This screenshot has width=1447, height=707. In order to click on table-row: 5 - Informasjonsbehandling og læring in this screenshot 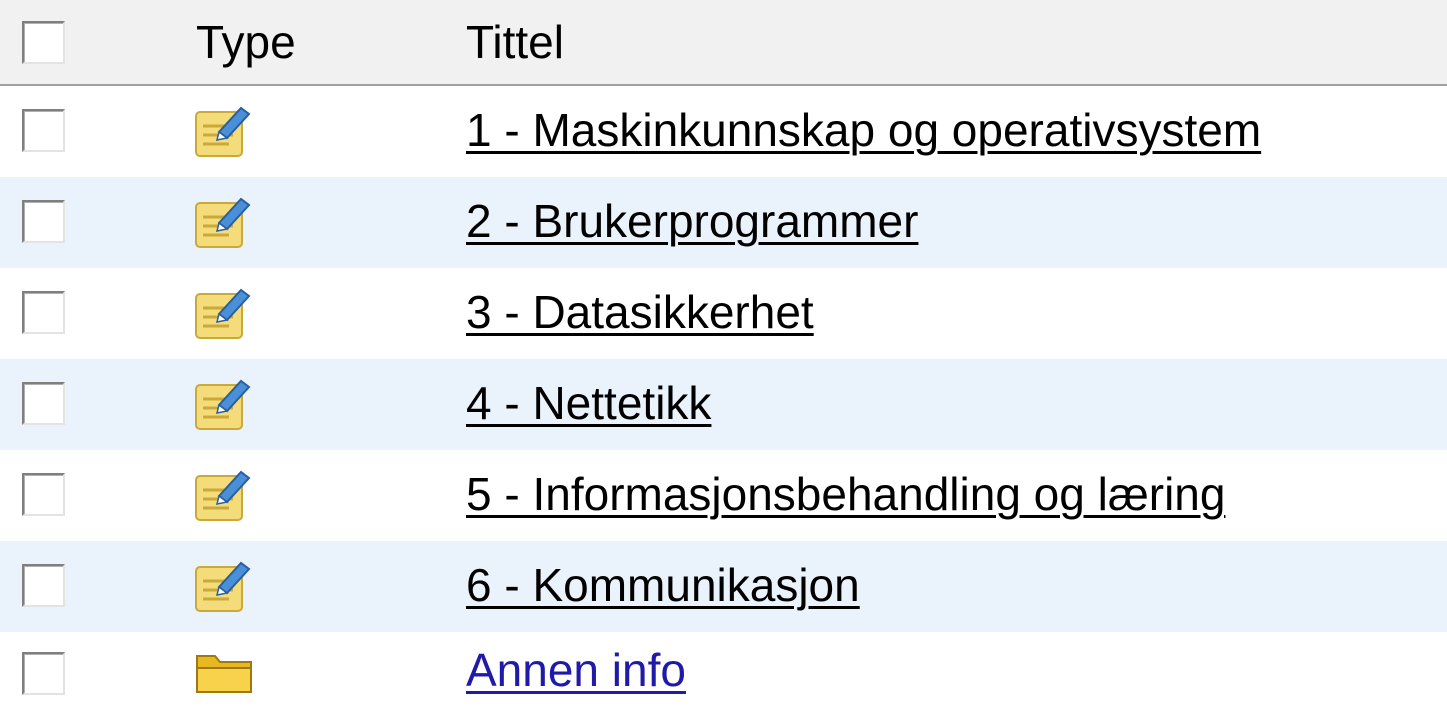, I will do `click(723, 495)`.